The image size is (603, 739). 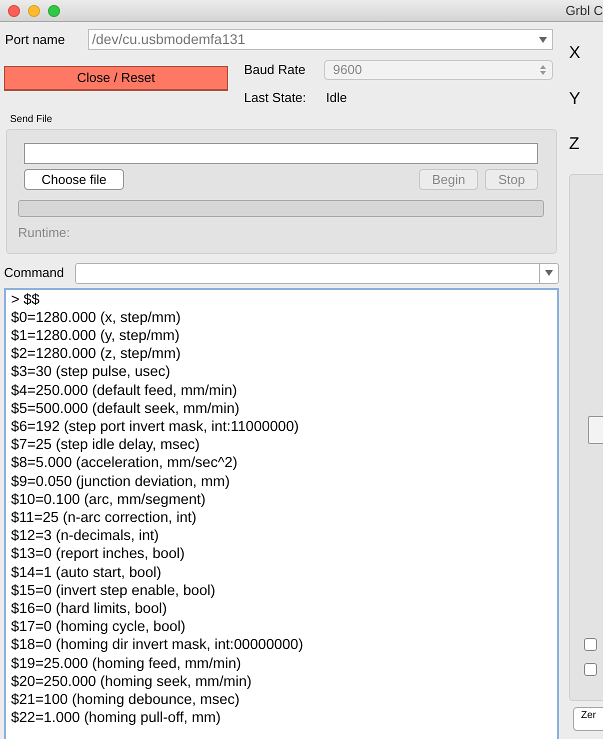 What do you see at coordinates (124, 391) in the screenshot?
I see `console-line: $4=250.000 (default feed, mm/min)` at bounding box center [124, 391].